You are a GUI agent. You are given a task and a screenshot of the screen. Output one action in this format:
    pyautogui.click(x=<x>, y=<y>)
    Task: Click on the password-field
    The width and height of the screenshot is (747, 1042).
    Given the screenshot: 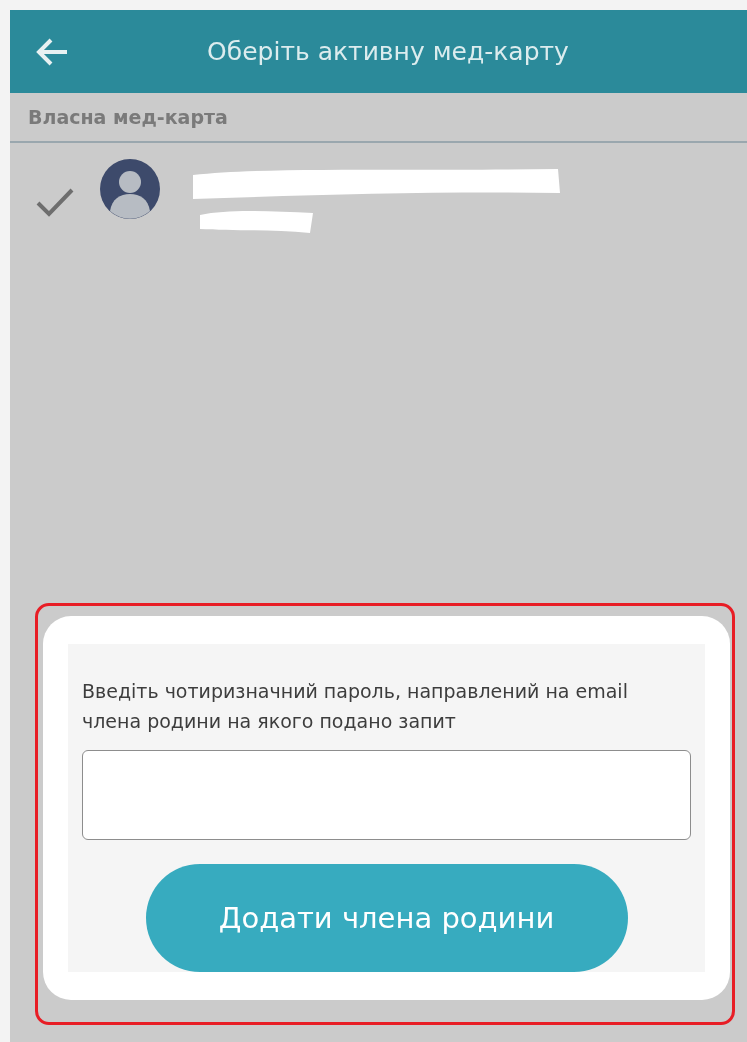 What is the action you would take?
    pyautogui.click(x=386, y=795)
    